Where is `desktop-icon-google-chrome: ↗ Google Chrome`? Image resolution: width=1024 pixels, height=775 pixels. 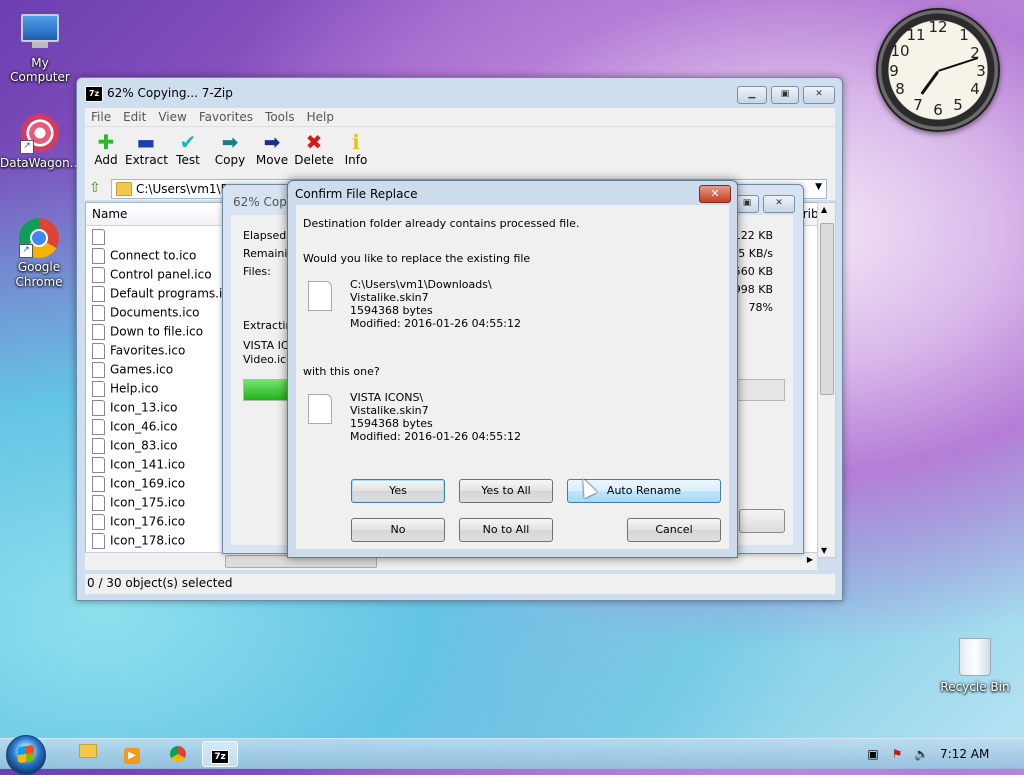 desktop-icon-google-chrome: ↗ Google Chrome is located at coordinates (39, 254).